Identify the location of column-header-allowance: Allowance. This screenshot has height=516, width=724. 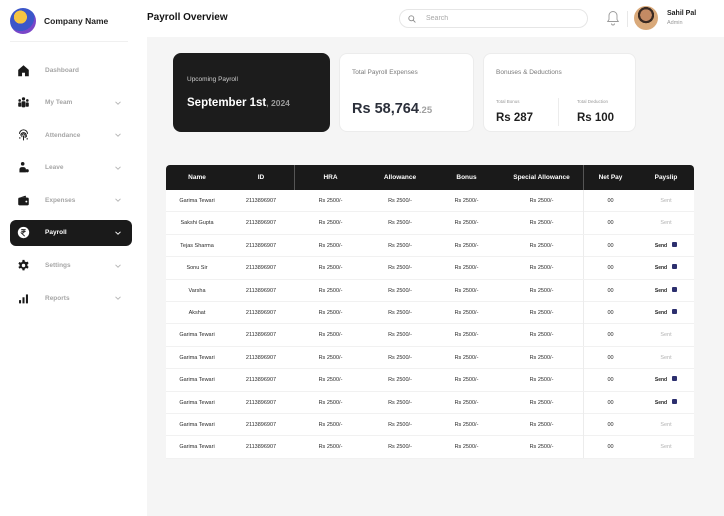
(400, 177).